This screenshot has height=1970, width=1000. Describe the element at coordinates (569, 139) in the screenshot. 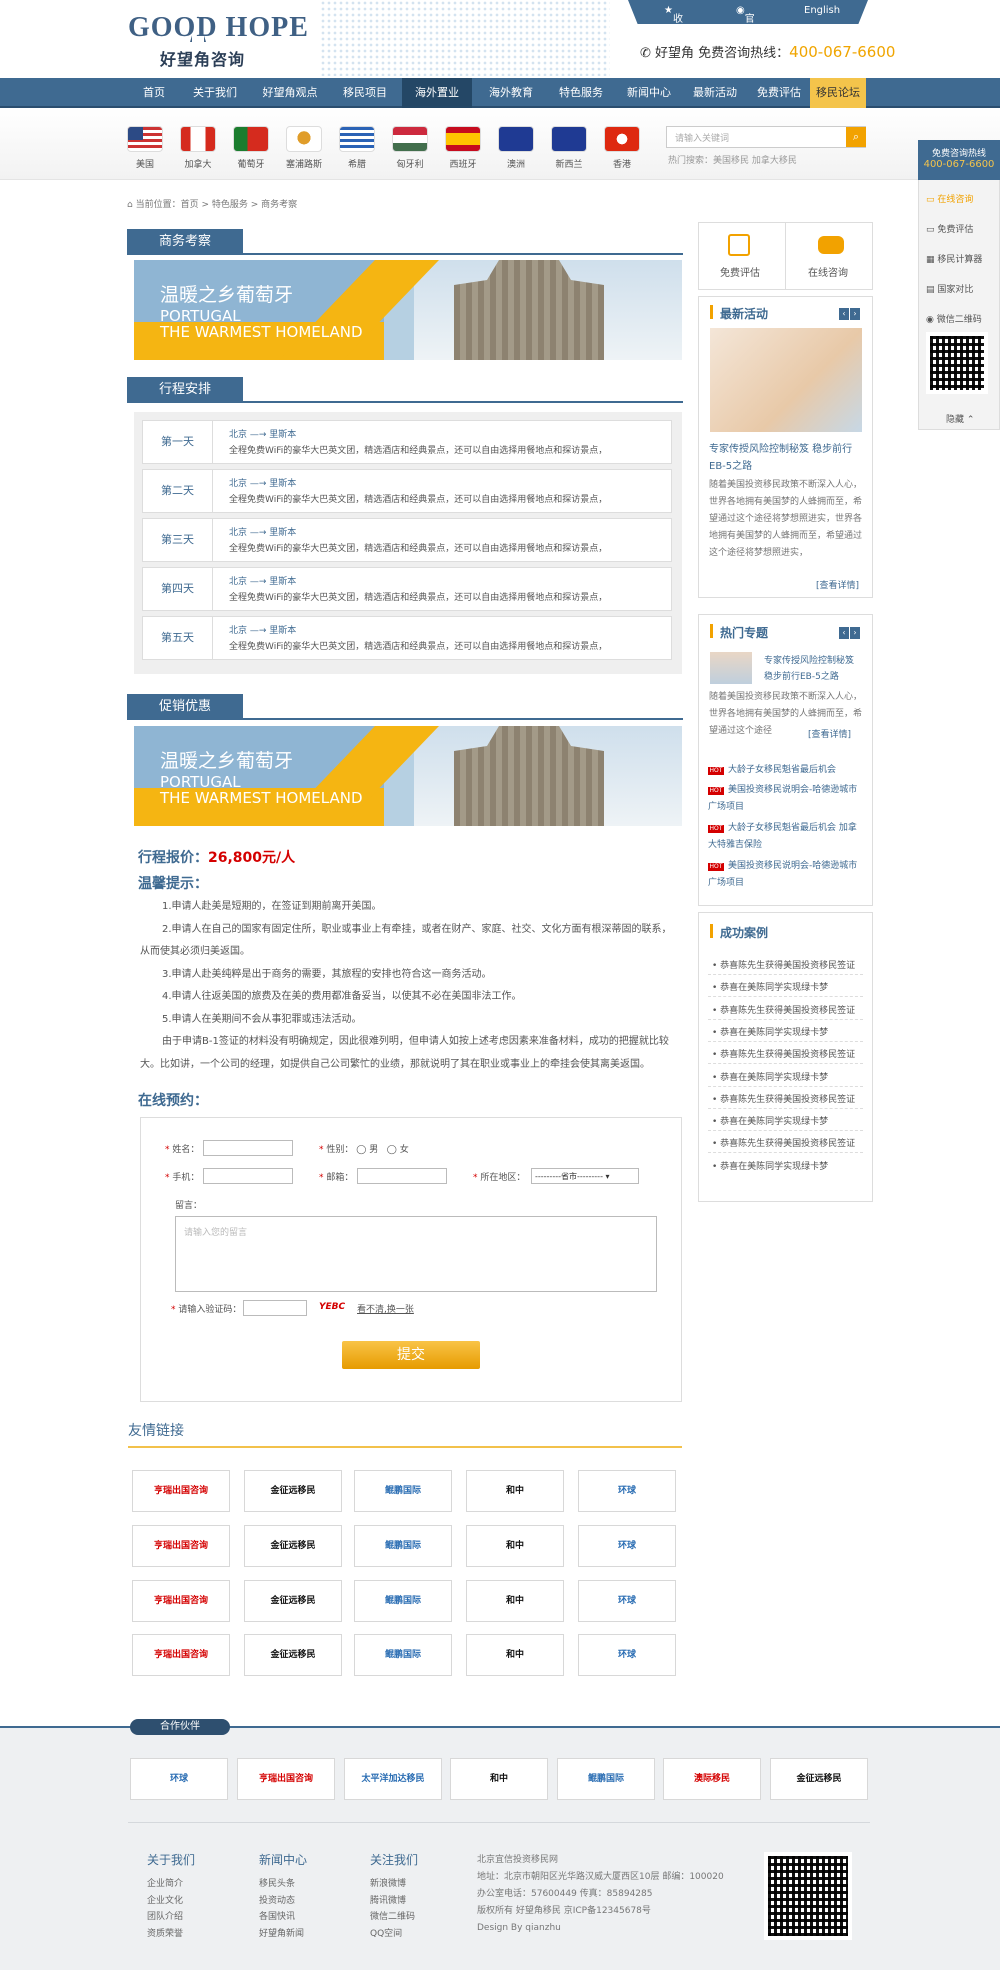

I see `flag-newzealand-icon` at that location.